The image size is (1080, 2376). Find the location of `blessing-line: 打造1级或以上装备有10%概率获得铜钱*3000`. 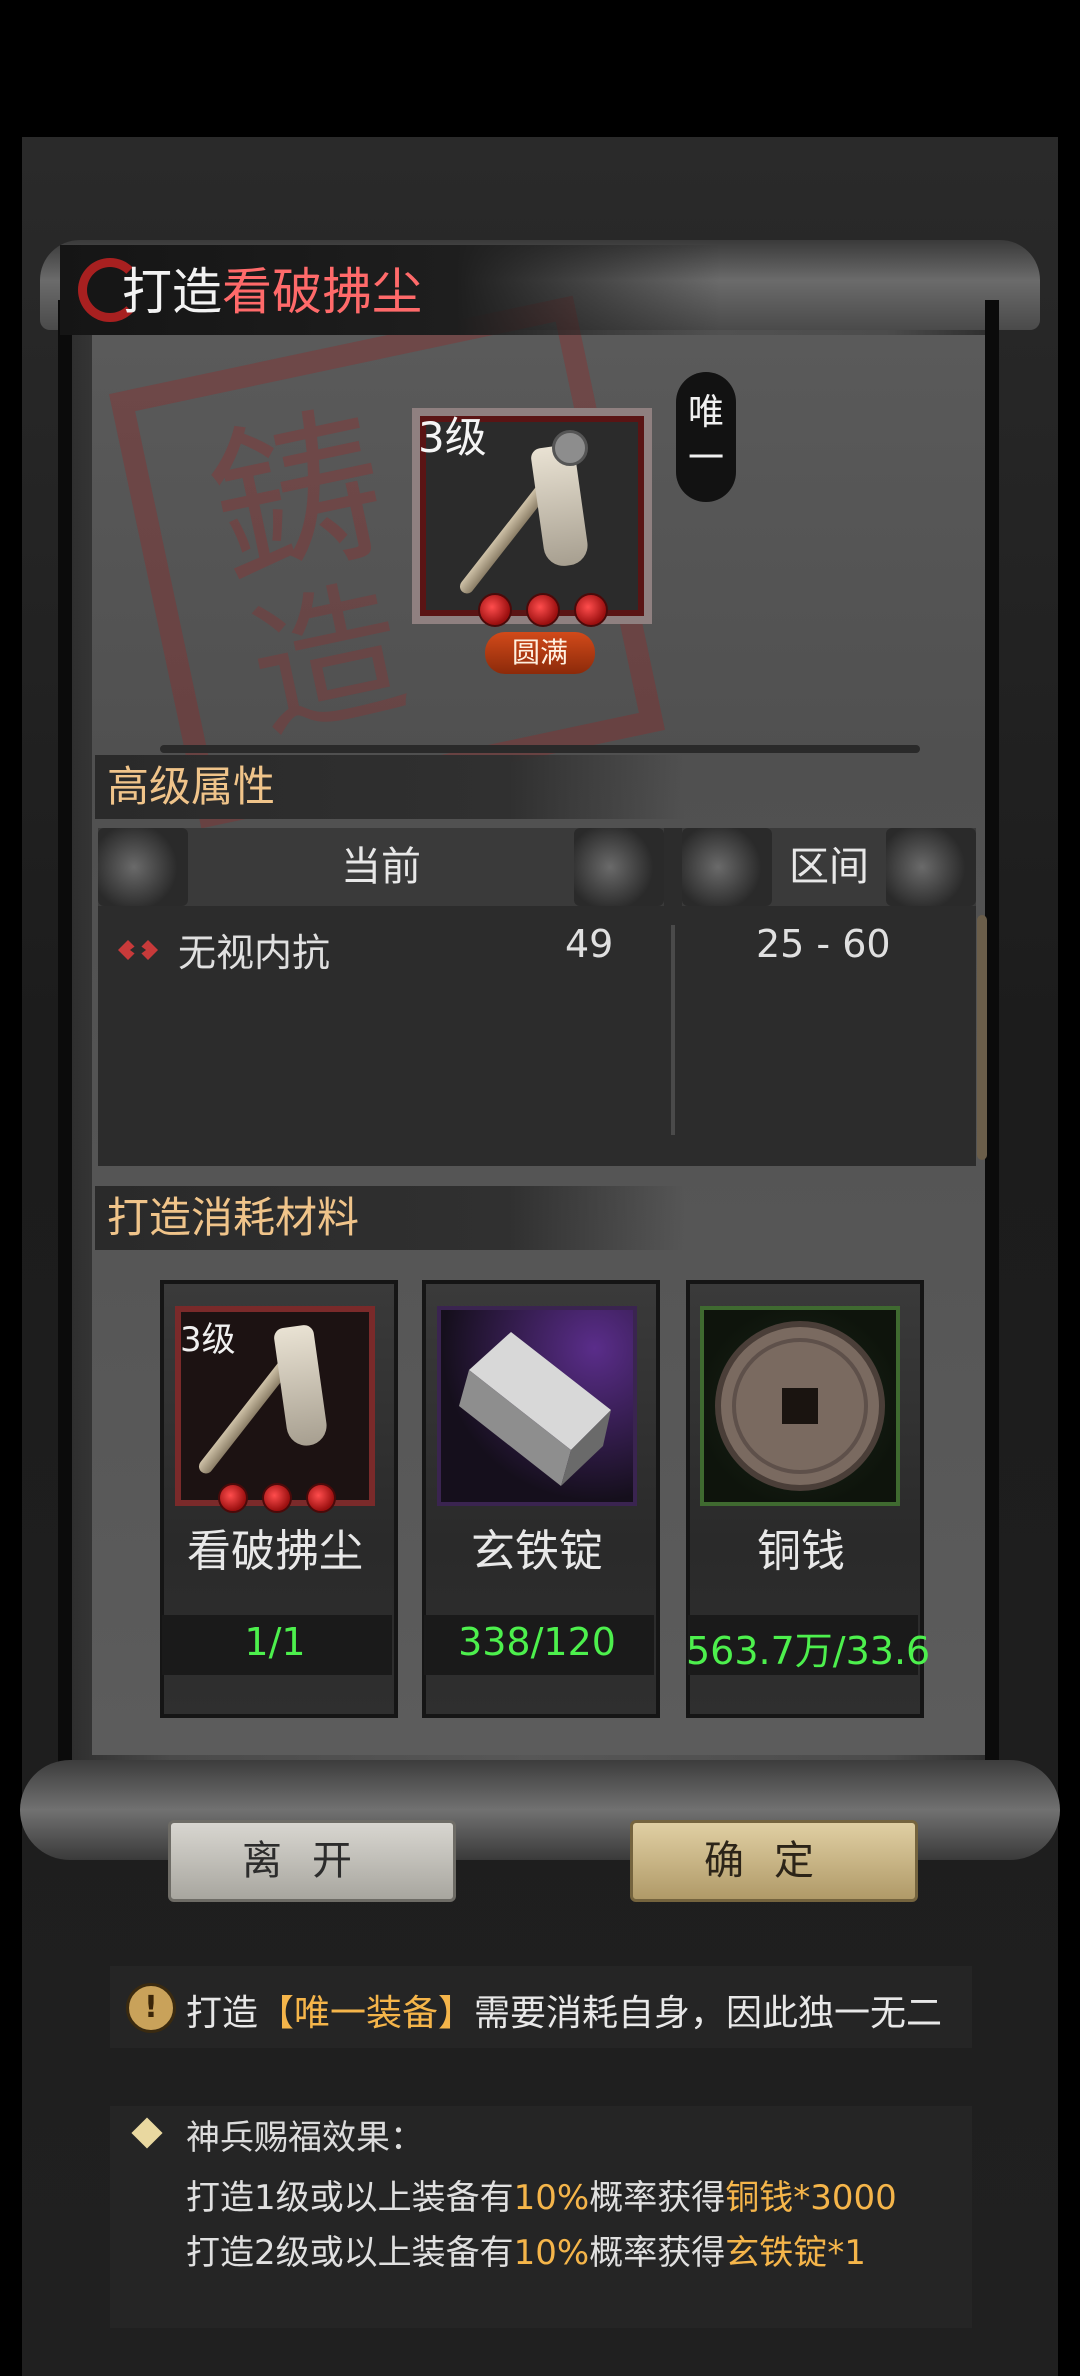

blessing-line: 打造1级或以上装备有10%概率获得铜钱*3000 is located at coordinates (541, 2194).